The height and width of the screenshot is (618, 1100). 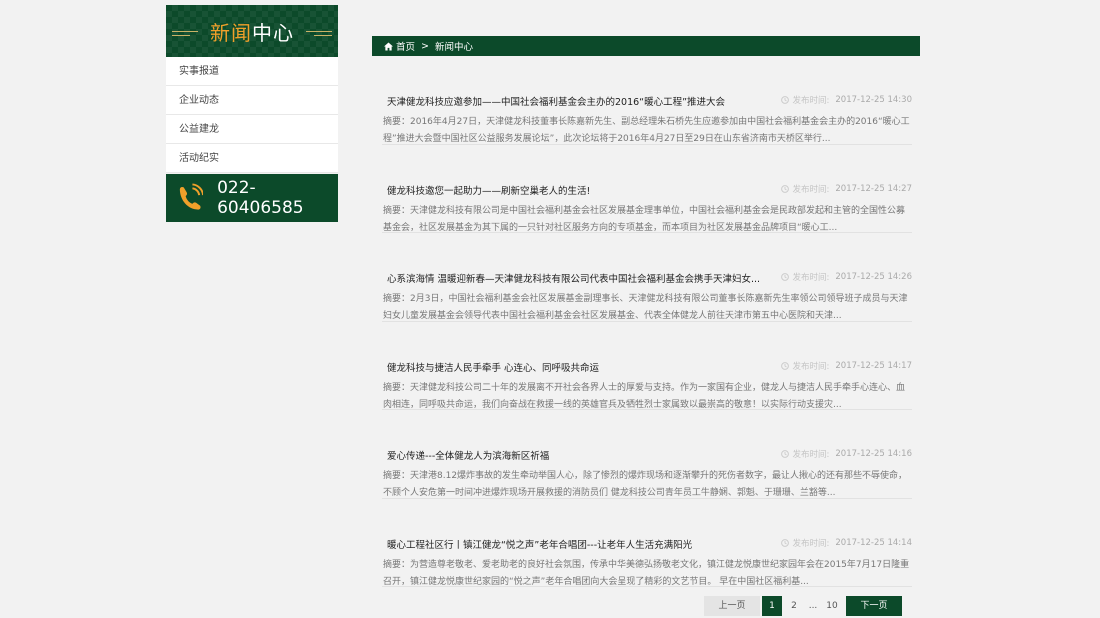 What do you see at coordinates (252, 129) in the screenshot?
I see `sidebar-item-charity: 公益建龙` at bounding box center [252, 129].